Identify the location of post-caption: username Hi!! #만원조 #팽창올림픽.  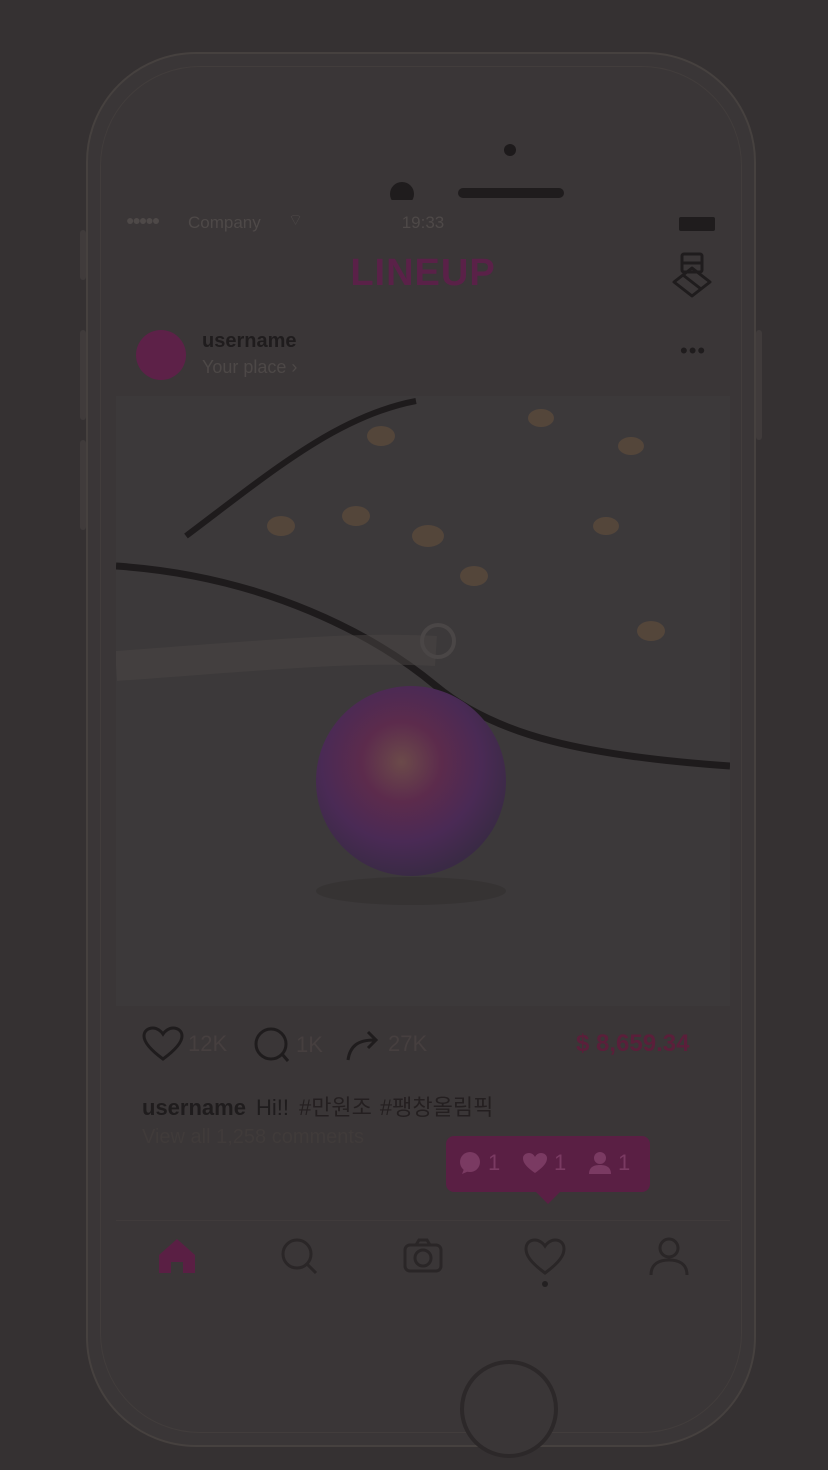
(321, 1106).